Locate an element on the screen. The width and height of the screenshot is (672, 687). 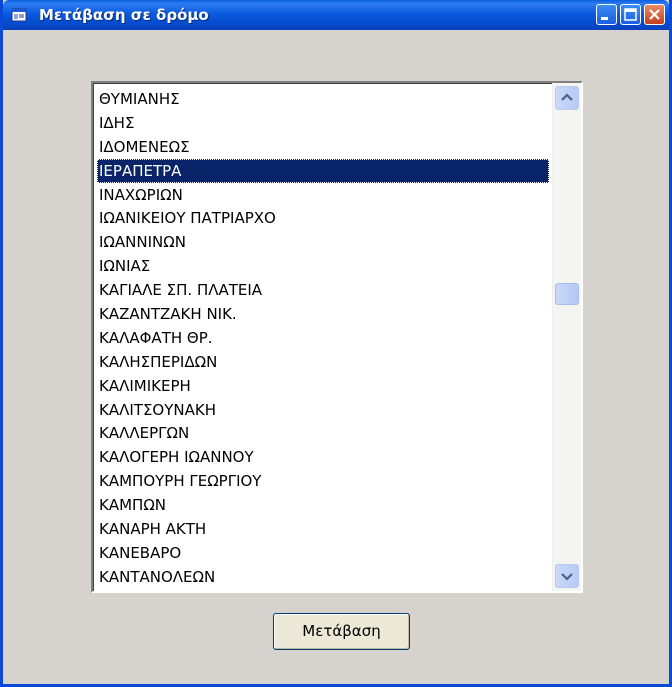
maximize-icon is located at coordinates (630, 14).